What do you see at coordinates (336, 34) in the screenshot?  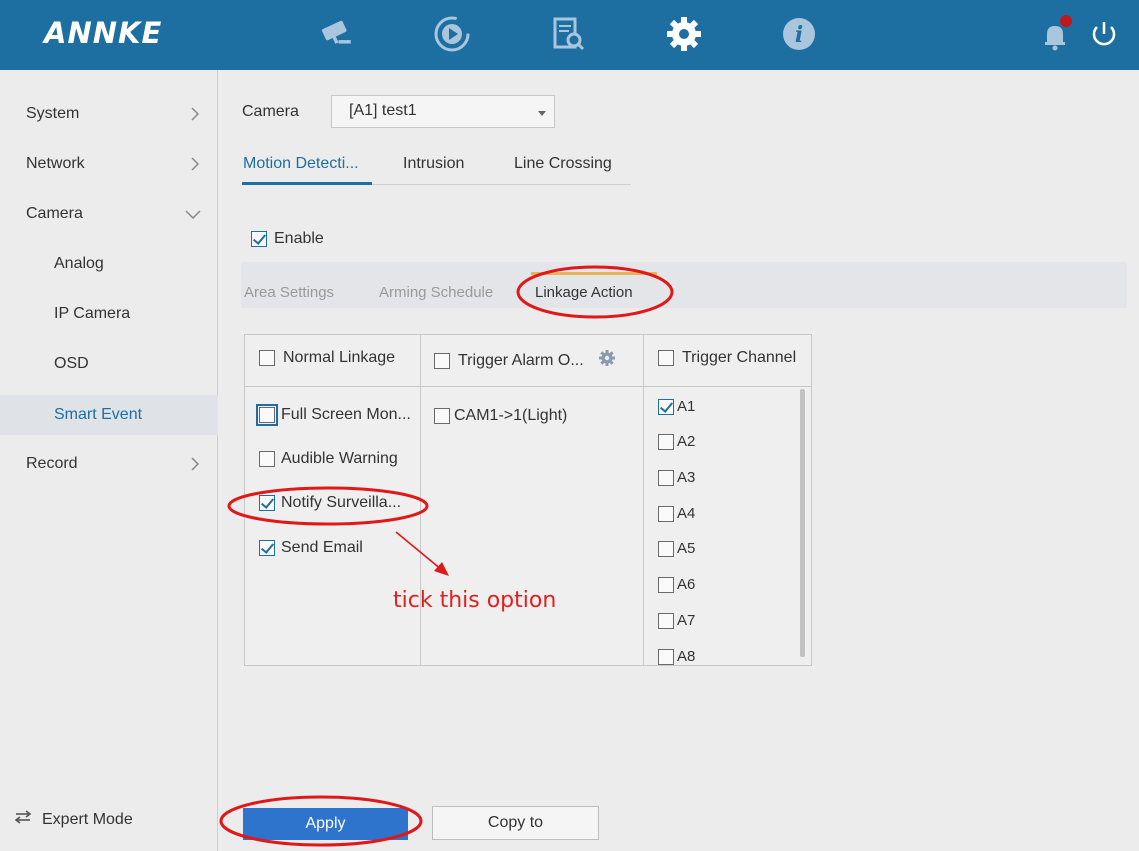 I see `camera-icon` at bounding box center [336, 34].